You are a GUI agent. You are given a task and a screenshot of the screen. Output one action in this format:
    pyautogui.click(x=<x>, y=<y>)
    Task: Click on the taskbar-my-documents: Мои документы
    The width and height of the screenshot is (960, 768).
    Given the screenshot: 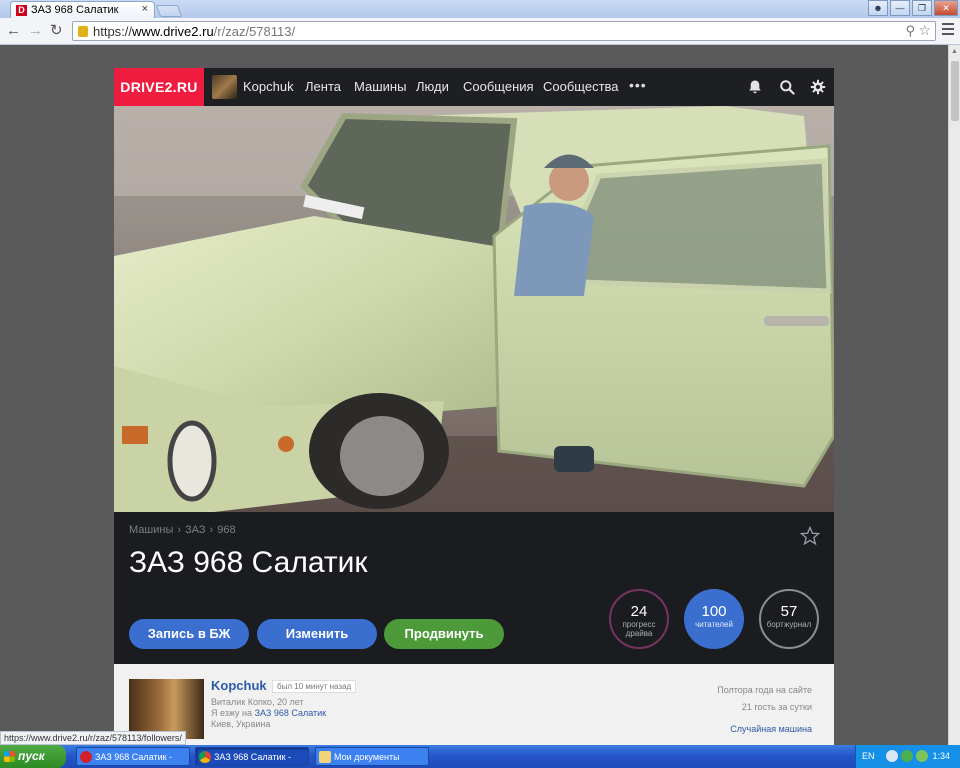 What is the action you would take?
    pyautogui.click(x=372, y=756)
    